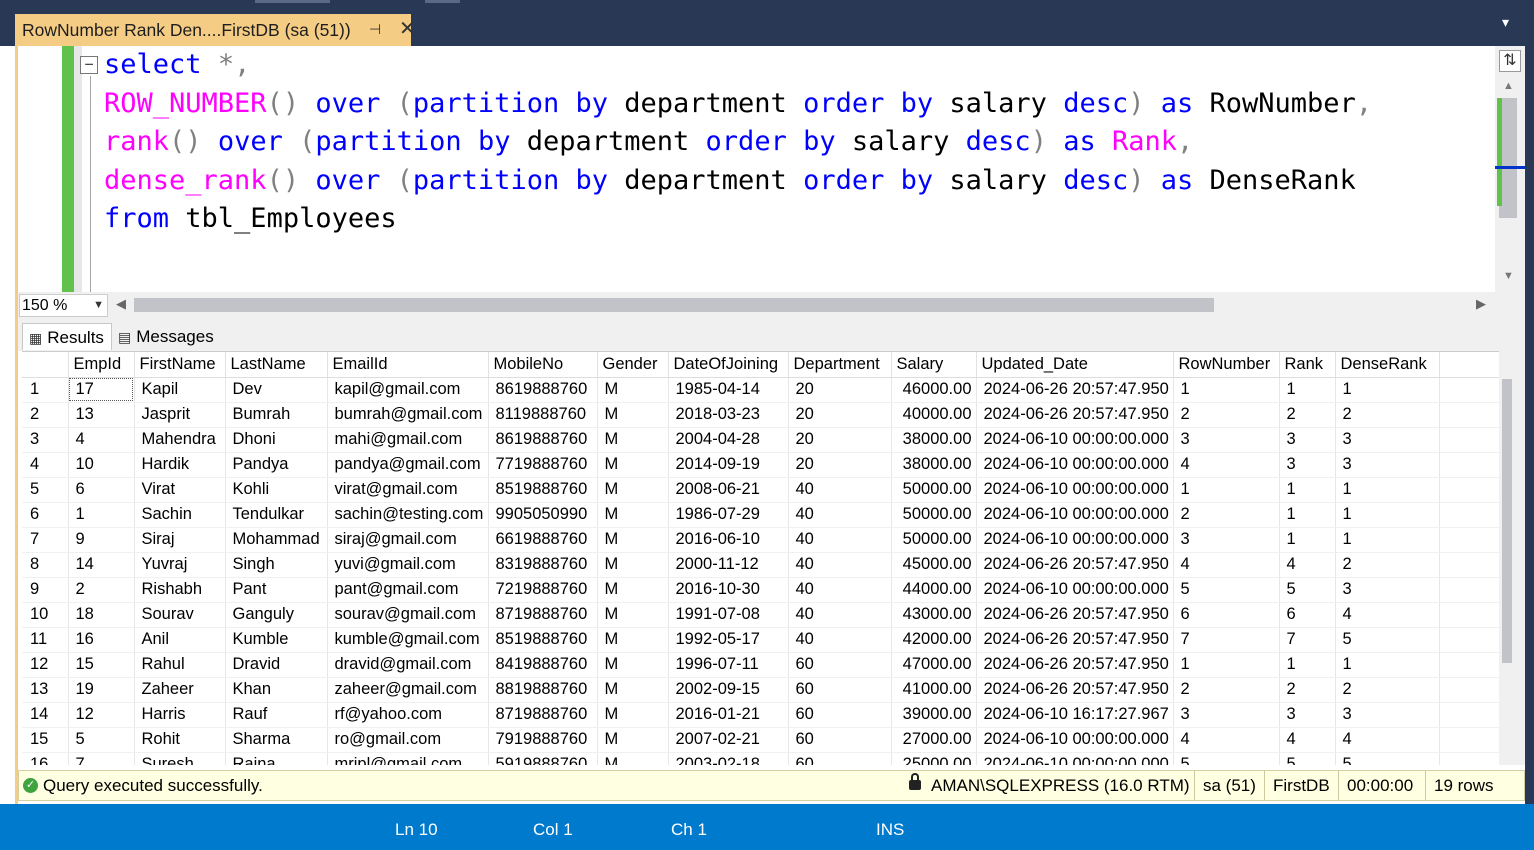 The image size is (1534, 850). I want to click on column-header: LastName, so click(276, 365).